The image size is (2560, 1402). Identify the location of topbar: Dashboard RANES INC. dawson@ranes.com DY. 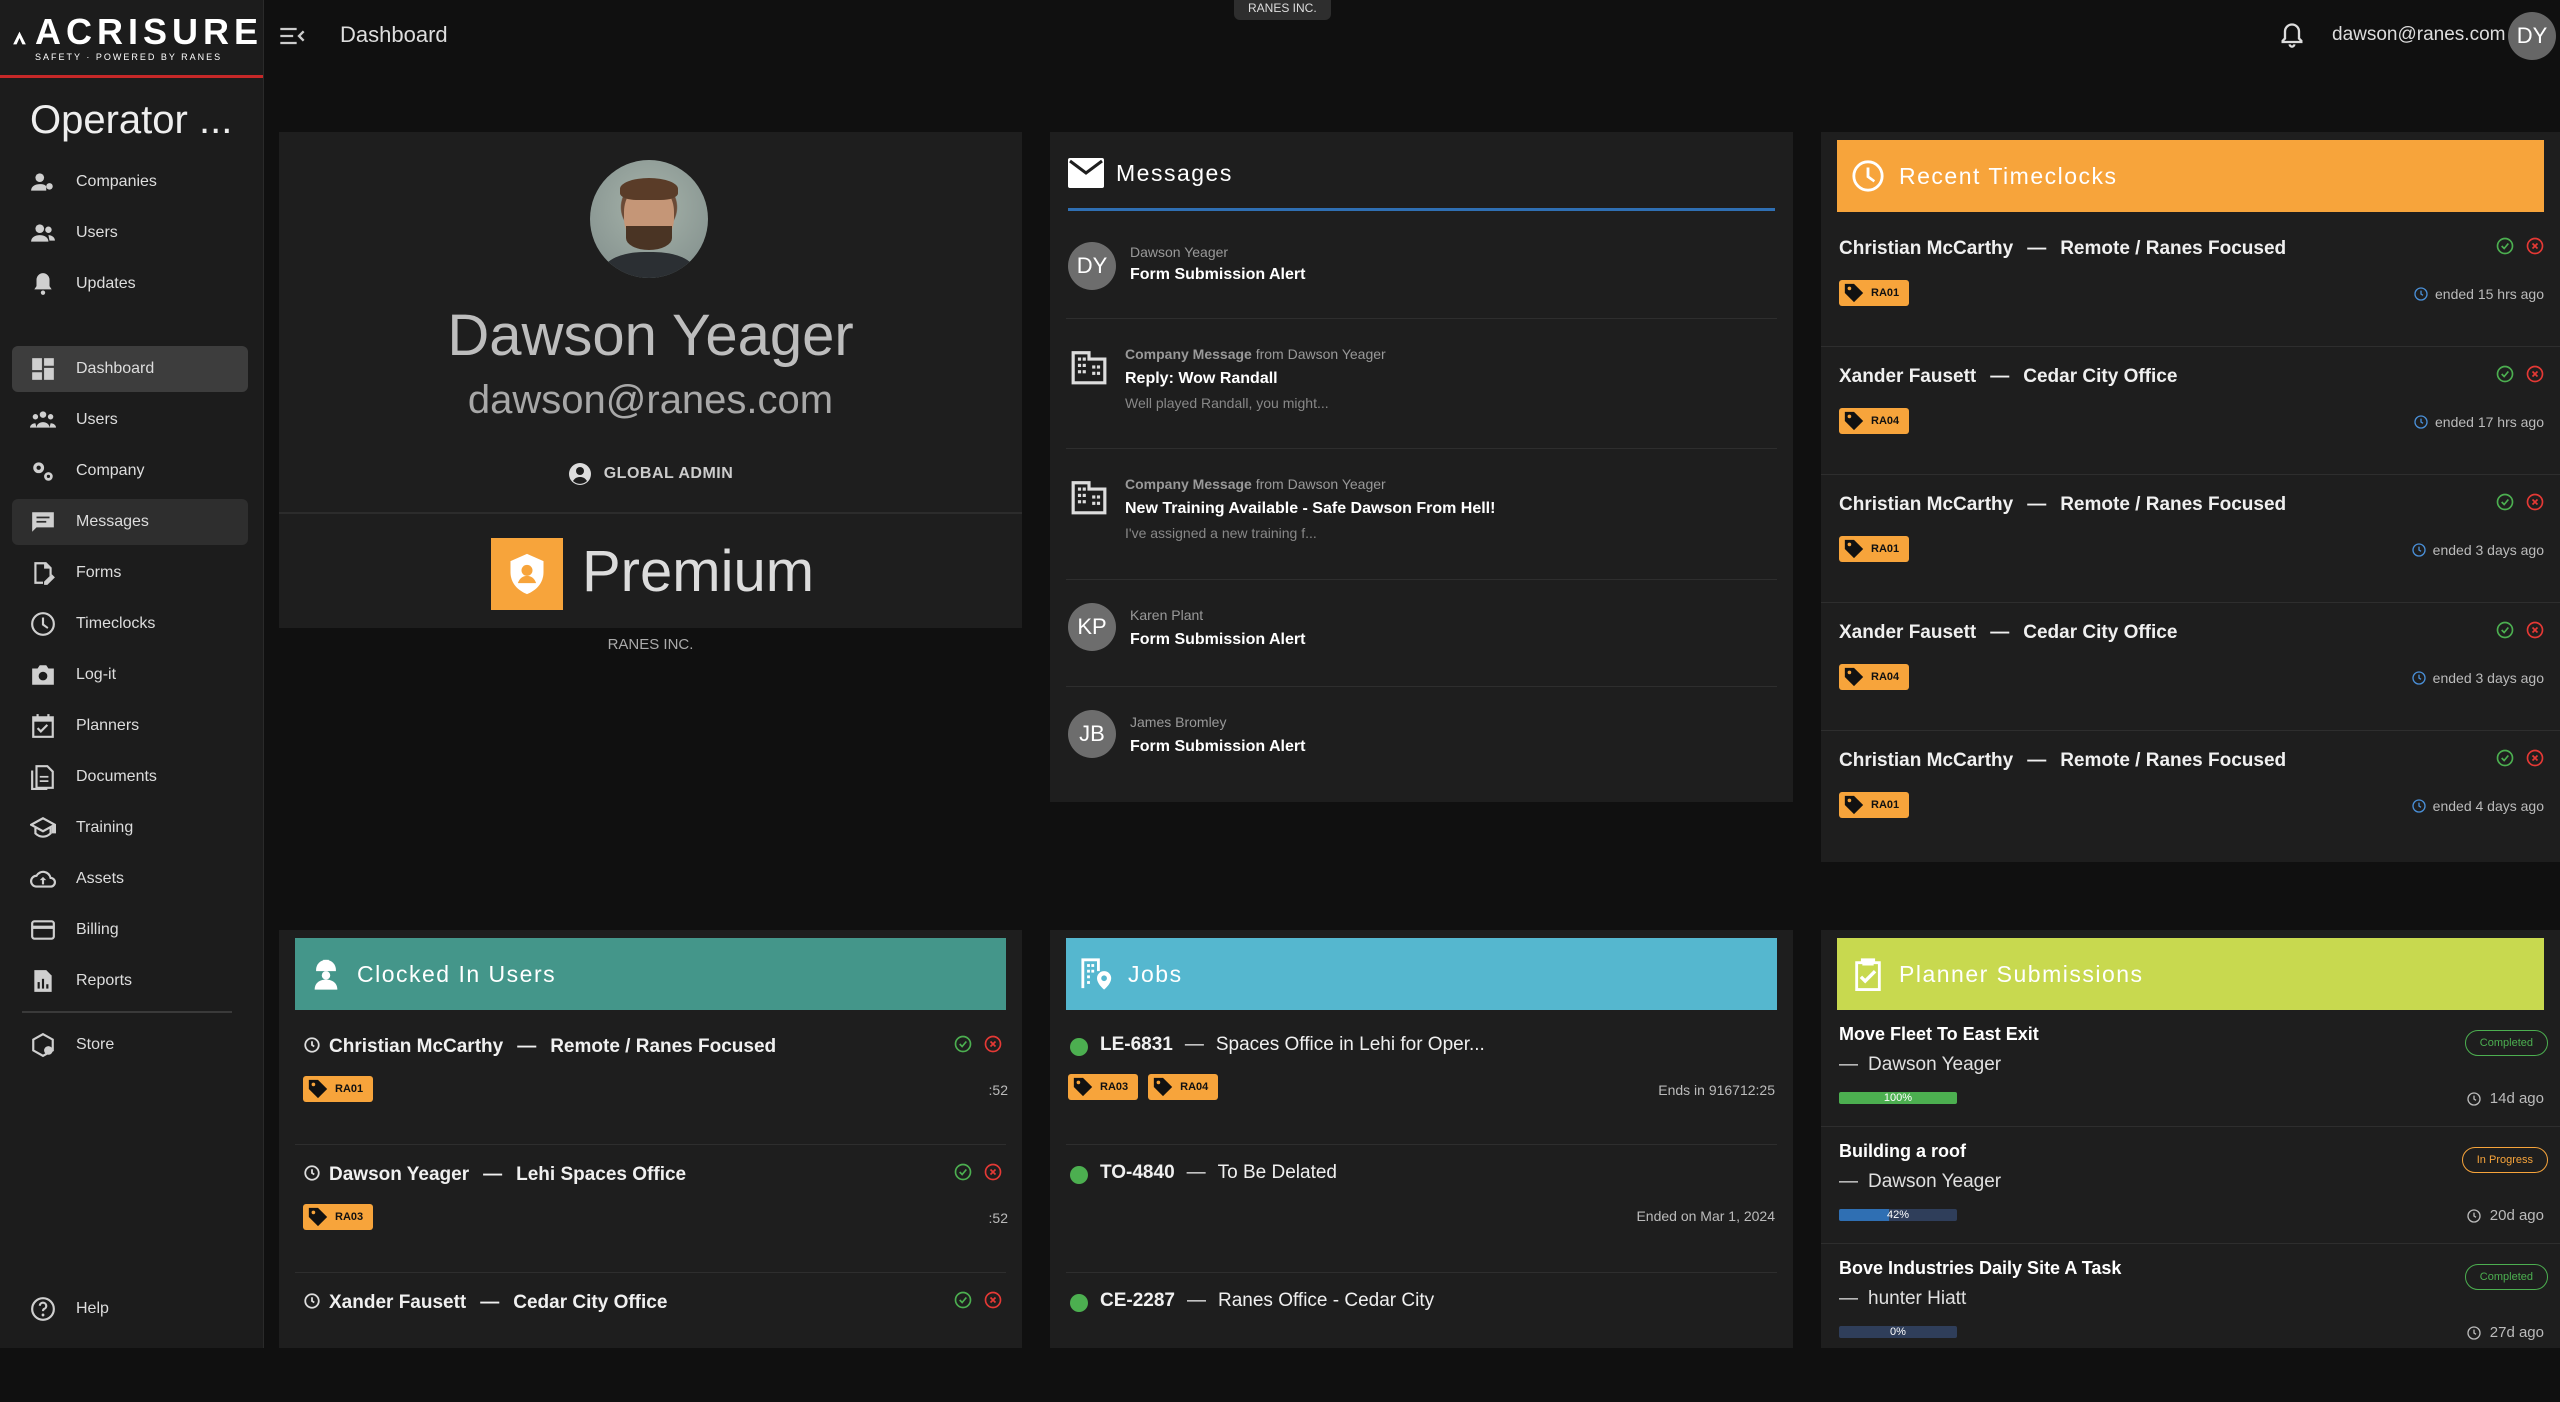
(1412, 36).